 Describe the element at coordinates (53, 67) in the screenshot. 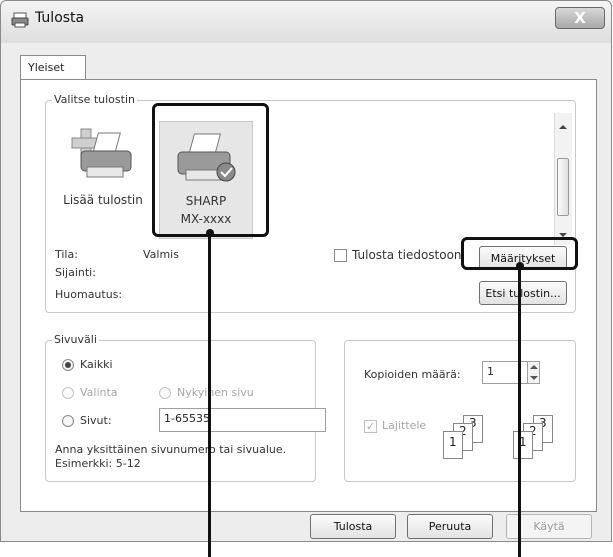

I see `tab-yleiset: Yleiset` at that location.